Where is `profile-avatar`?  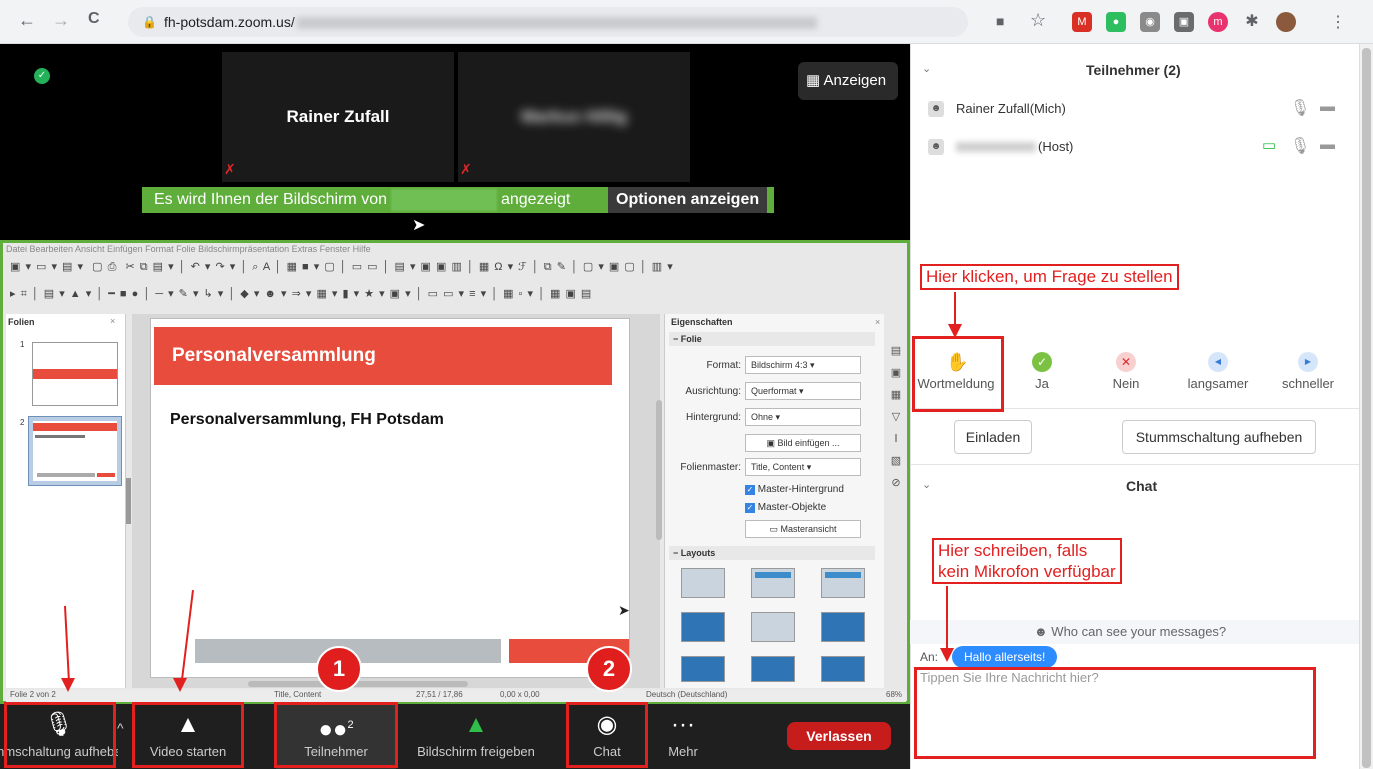
profile-avatar is located at coordinates (1286, 22).